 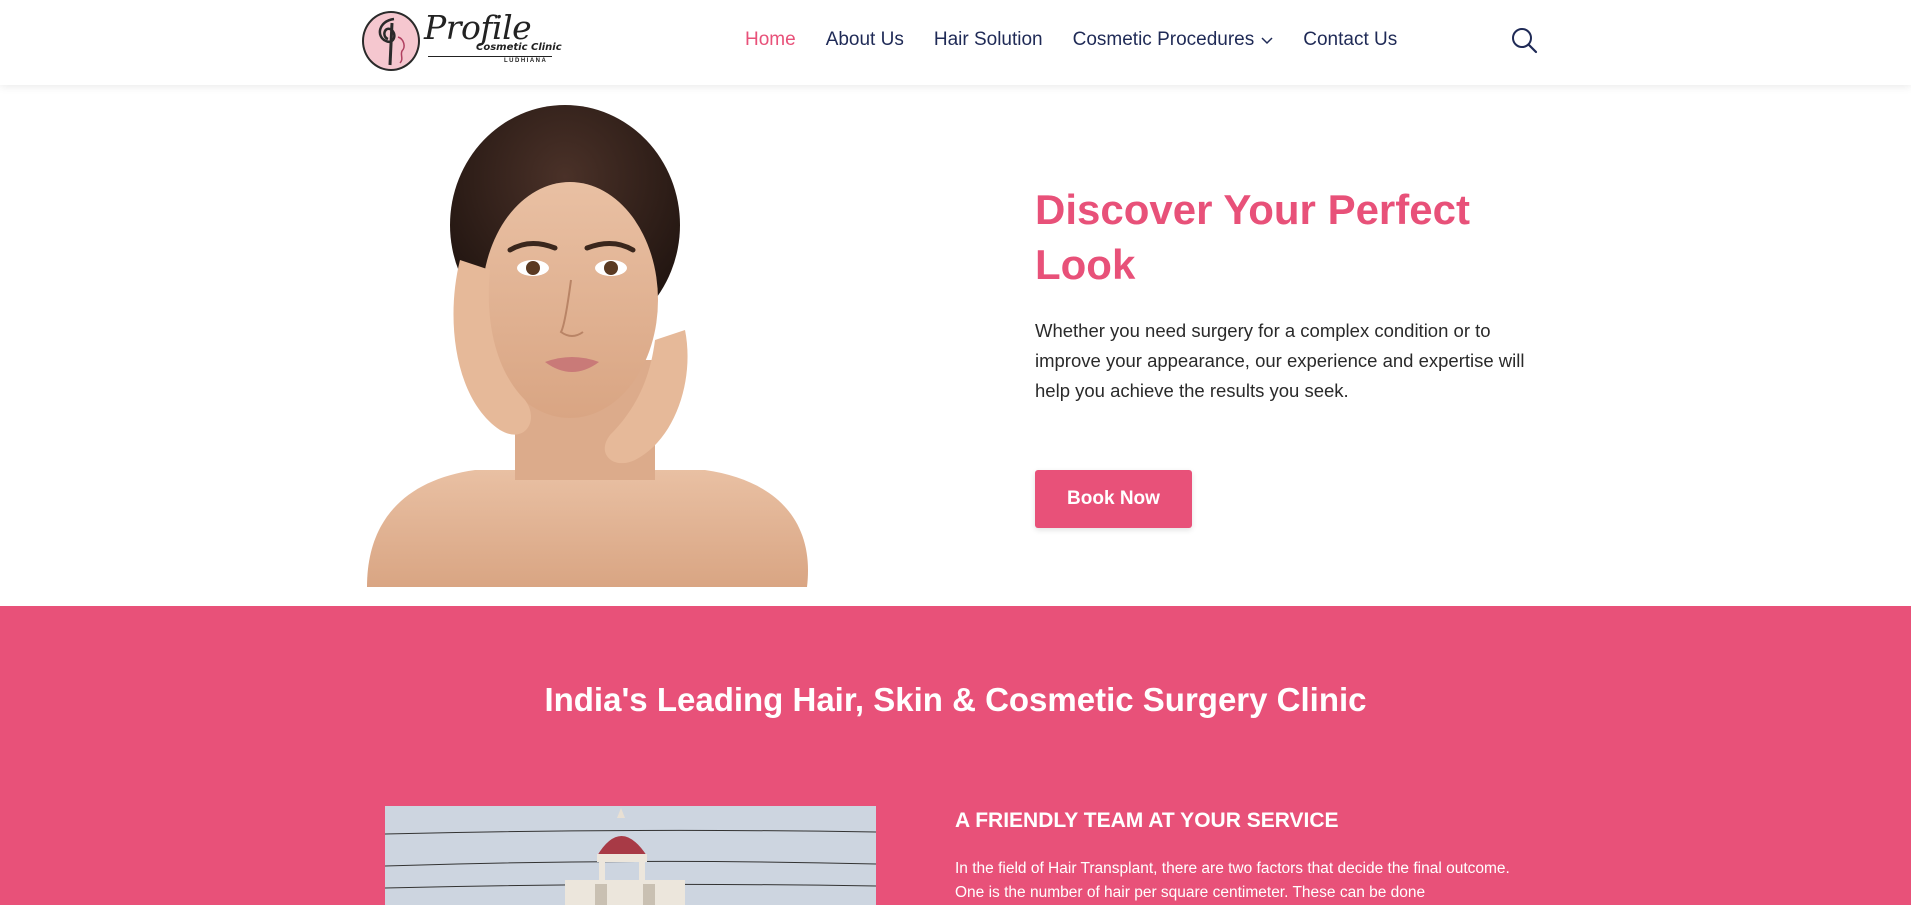 I want to click on chevron-down-icon, so click(x=1267, y=40).